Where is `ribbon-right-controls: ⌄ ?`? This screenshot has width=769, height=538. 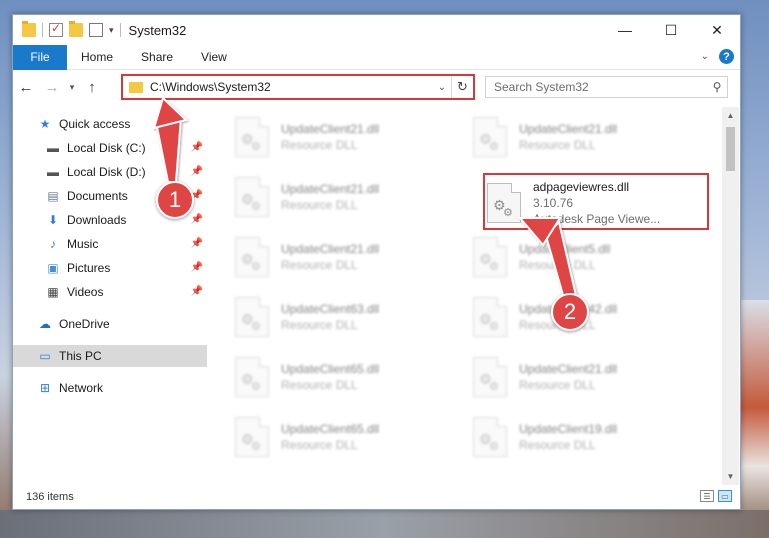
ribbon-right-controls: ⌄ ? is located at coordinates (717, 56).